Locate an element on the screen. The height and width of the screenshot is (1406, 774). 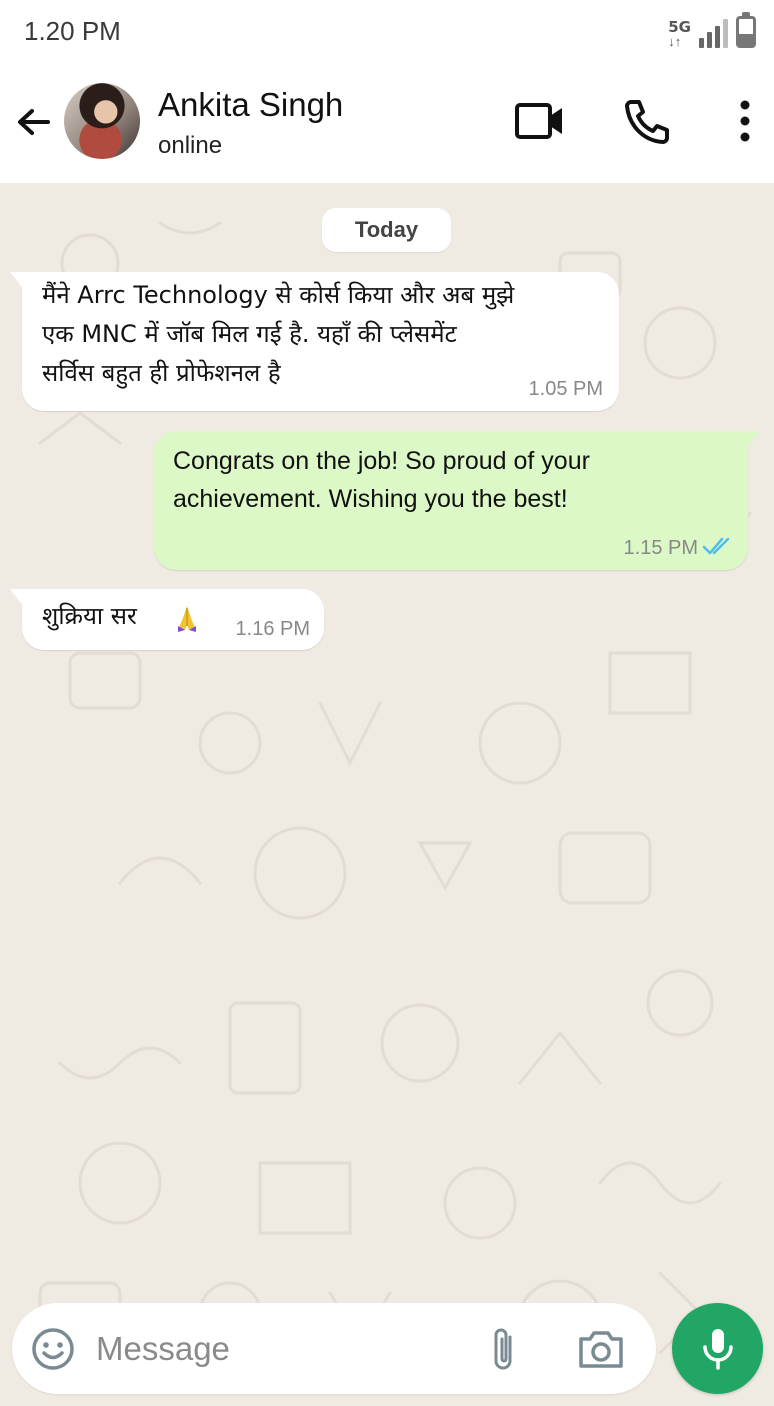
status-icons: 5G ↓↑ is located at coordinates (712, 30).